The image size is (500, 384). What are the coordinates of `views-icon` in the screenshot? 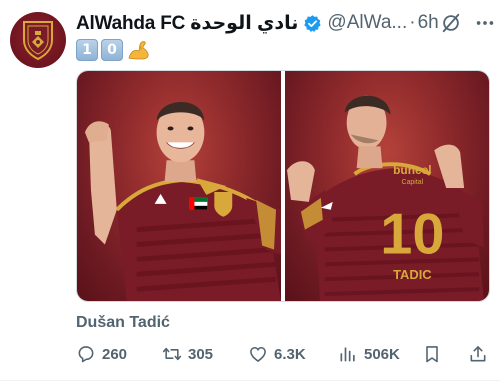 It's located at (347, 354).